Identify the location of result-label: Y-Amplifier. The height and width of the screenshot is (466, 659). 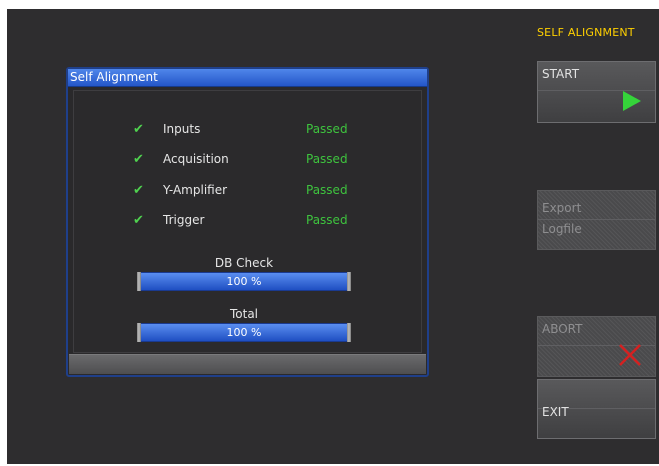
(195, 190).